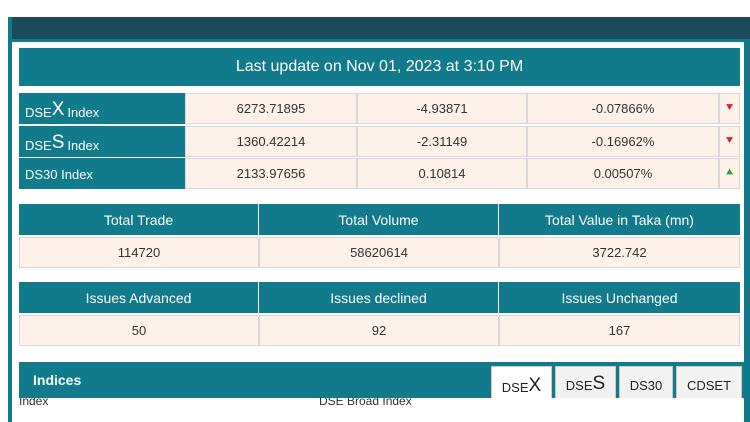 The height and width of the screenshot is (422, 750). Describe the element at coordinates (139, 219) in the screenshot. I see `header-total-trade: Total Trade` at that location.